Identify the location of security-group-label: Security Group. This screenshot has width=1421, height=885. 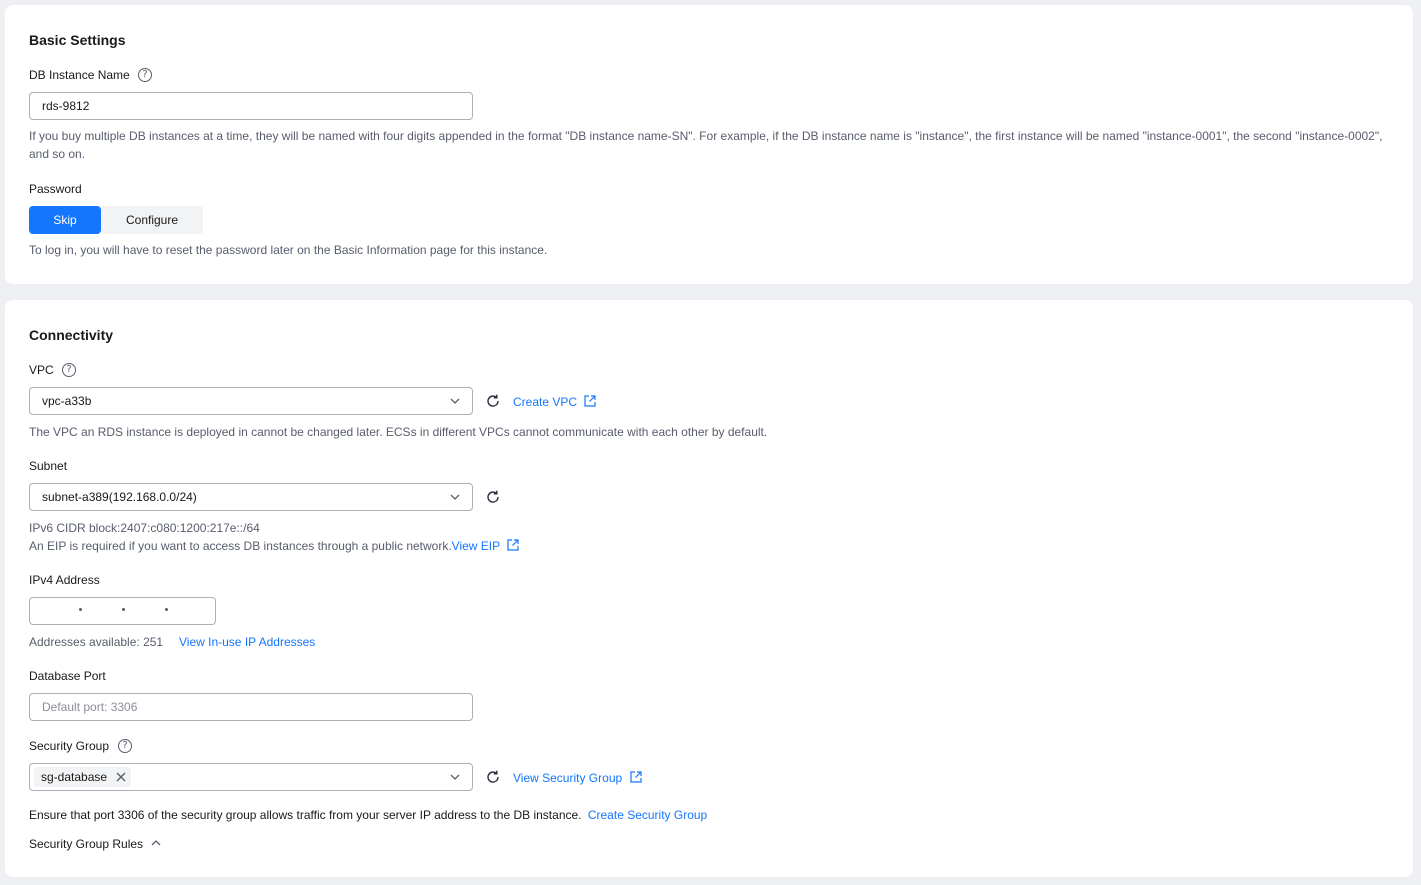
(69, 746).